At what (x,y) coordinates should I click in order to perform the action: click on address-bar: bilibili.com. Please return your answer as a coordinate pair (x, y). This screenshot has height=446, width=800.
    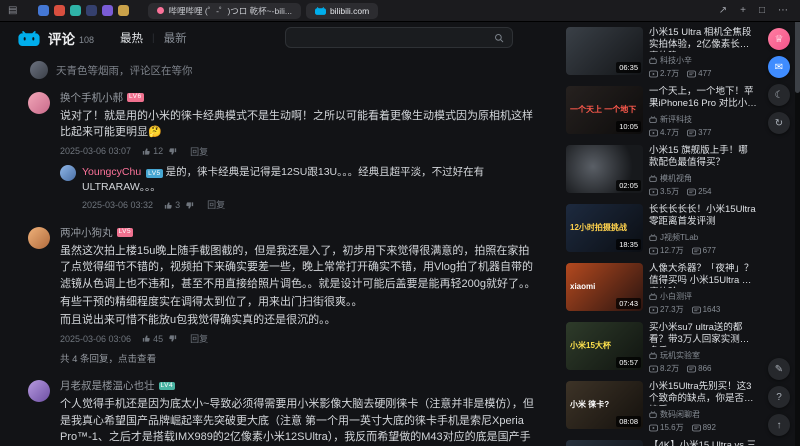
    Looking at the image, I should click on (342, 10).